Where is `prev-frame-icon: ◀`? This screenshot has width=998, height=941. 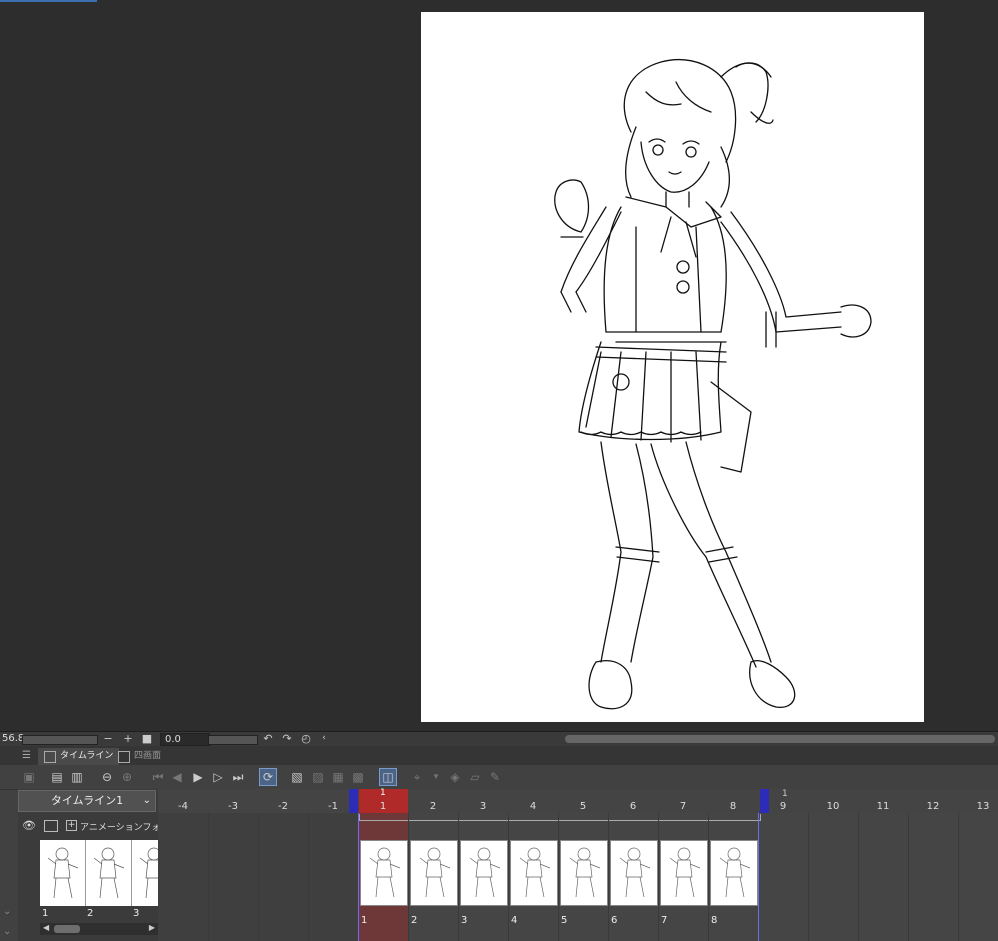 prev-frame-icon: ◀ is located at coordinates (177, 777).